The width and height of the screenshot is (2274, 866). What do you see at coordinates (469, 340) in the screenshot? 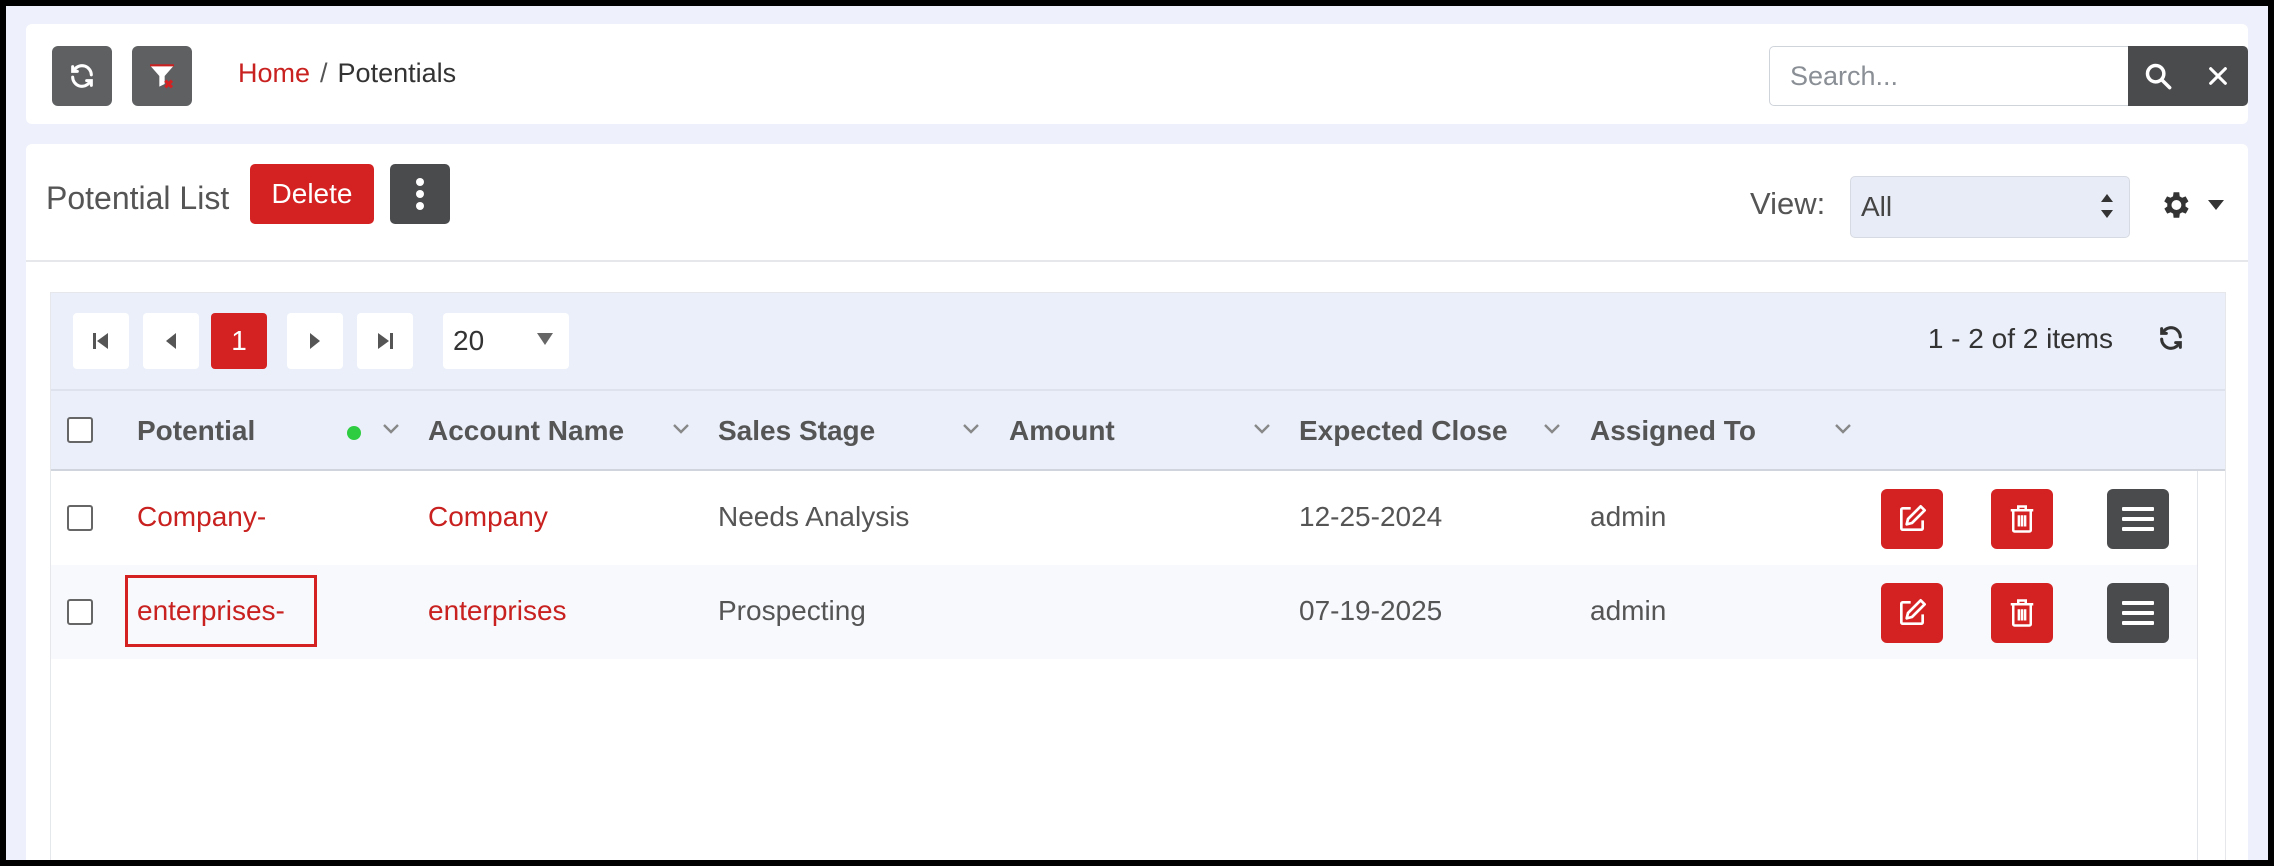
I see `page-size-value: 20` at bounding box center [469, 340].